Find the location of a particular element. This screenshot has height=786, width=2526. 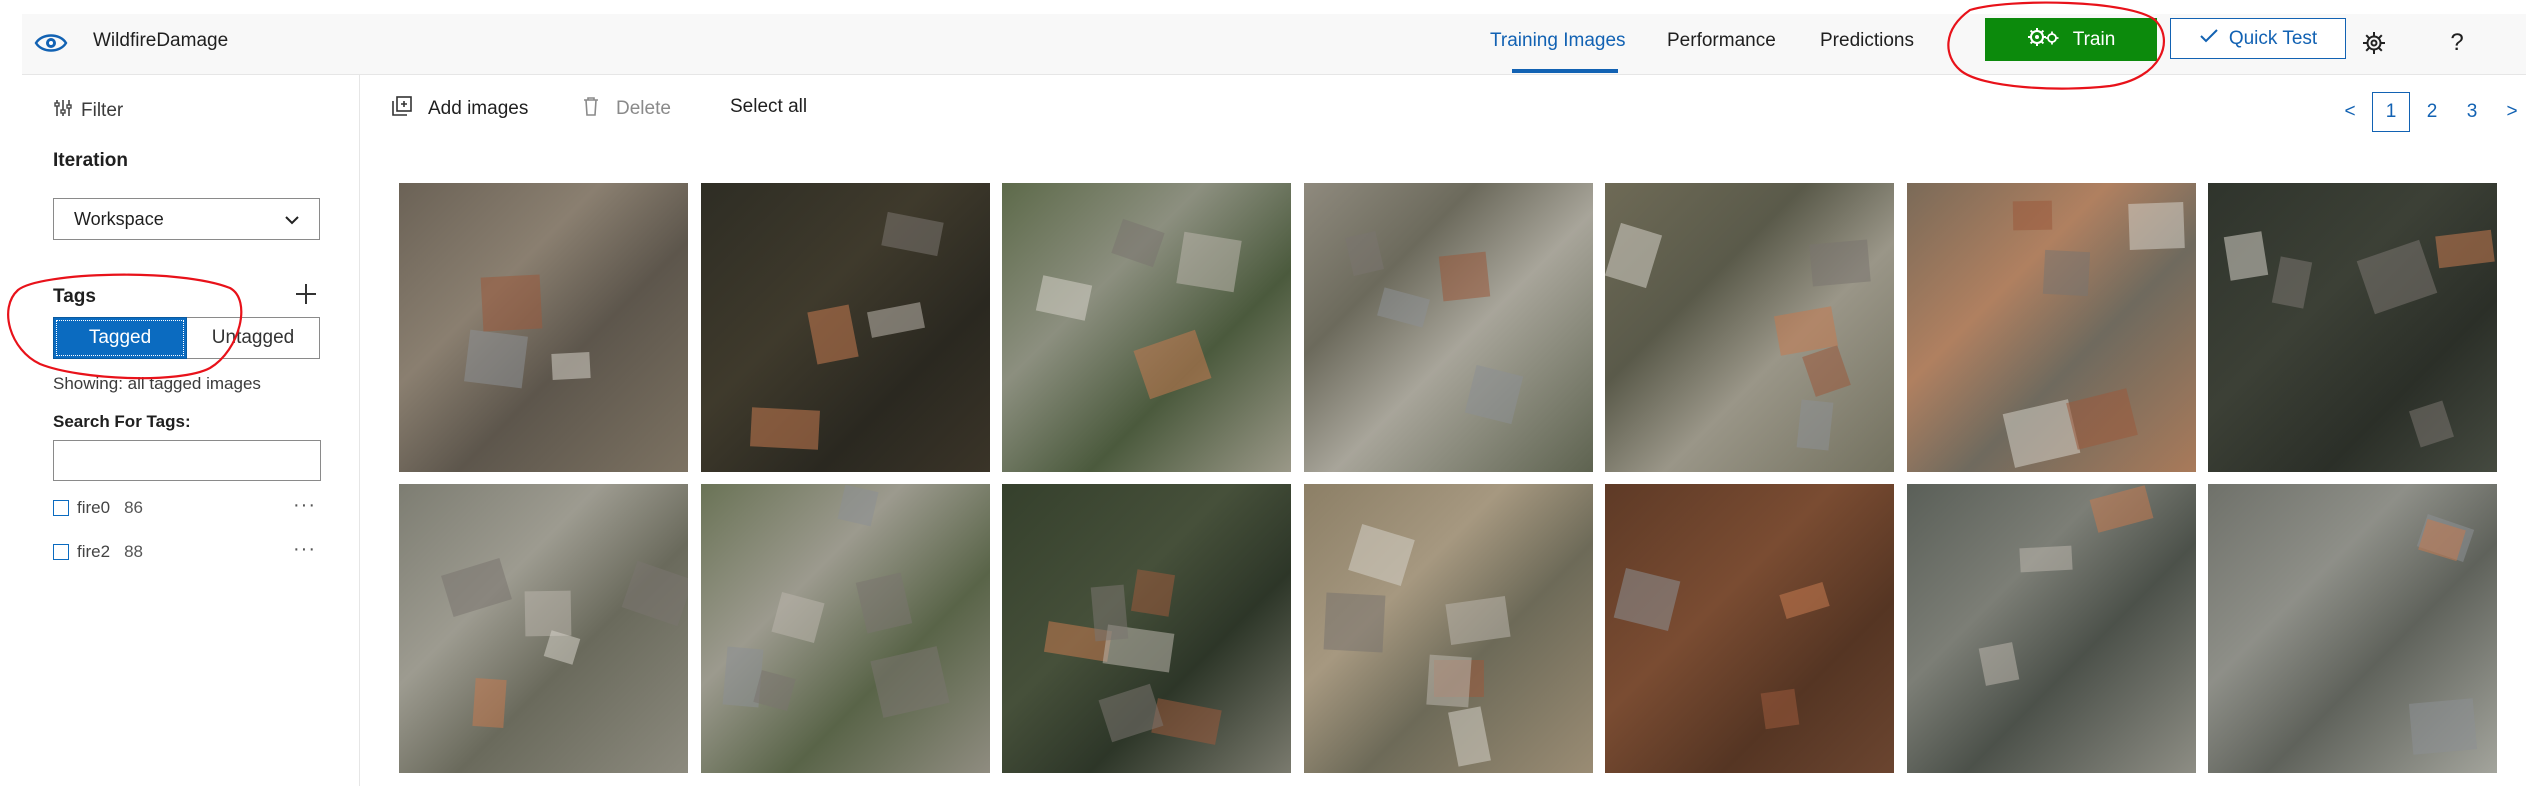

select-all-button: Select all is located at coordinates (768, 107).